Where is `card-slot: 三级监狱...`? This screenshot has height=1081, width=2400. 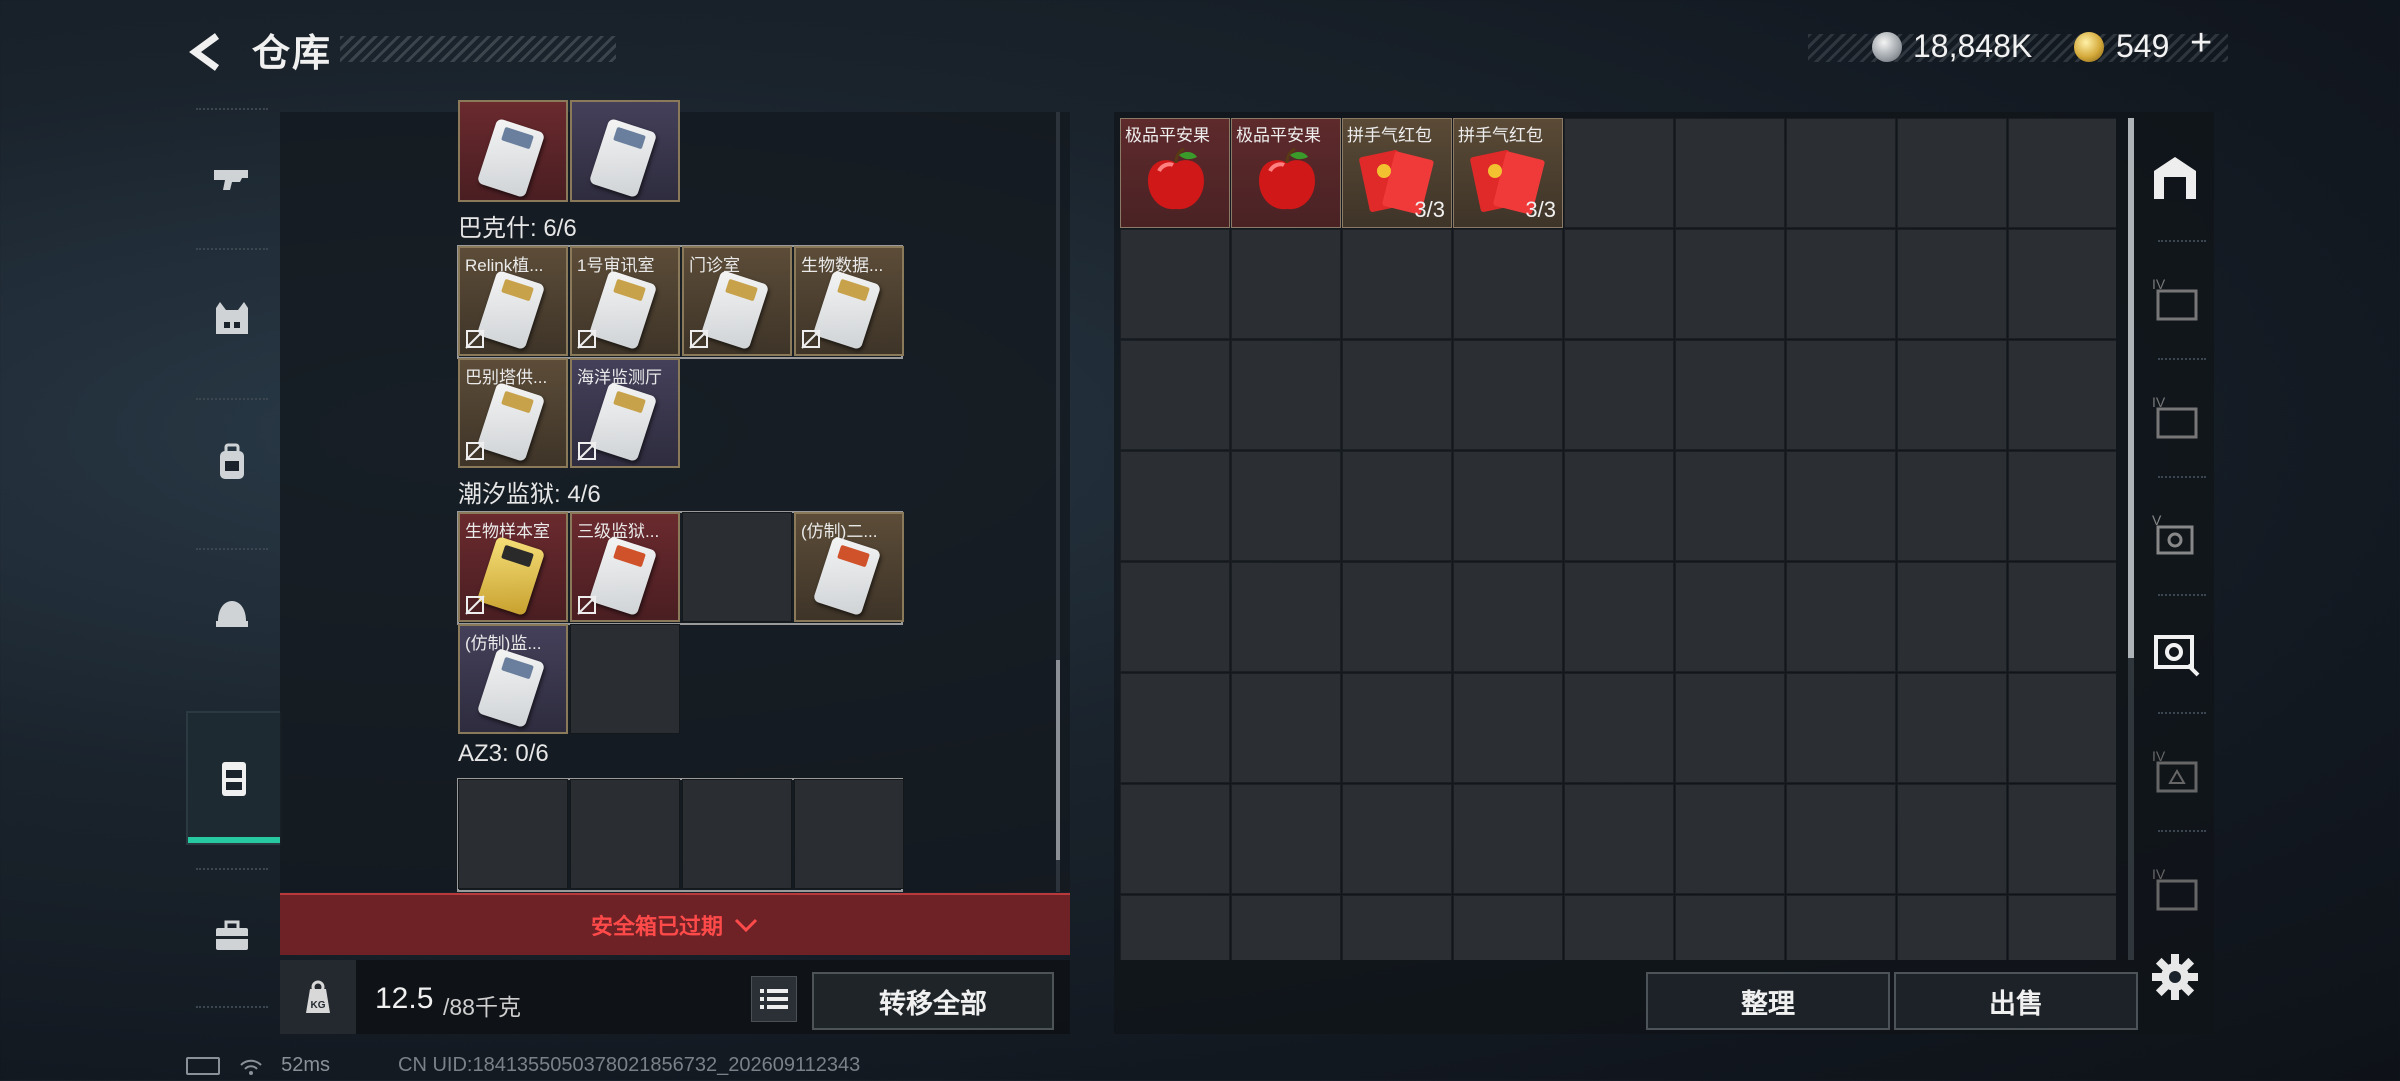 card-slot: 三级监狱... is located at coordinates (625, 567).